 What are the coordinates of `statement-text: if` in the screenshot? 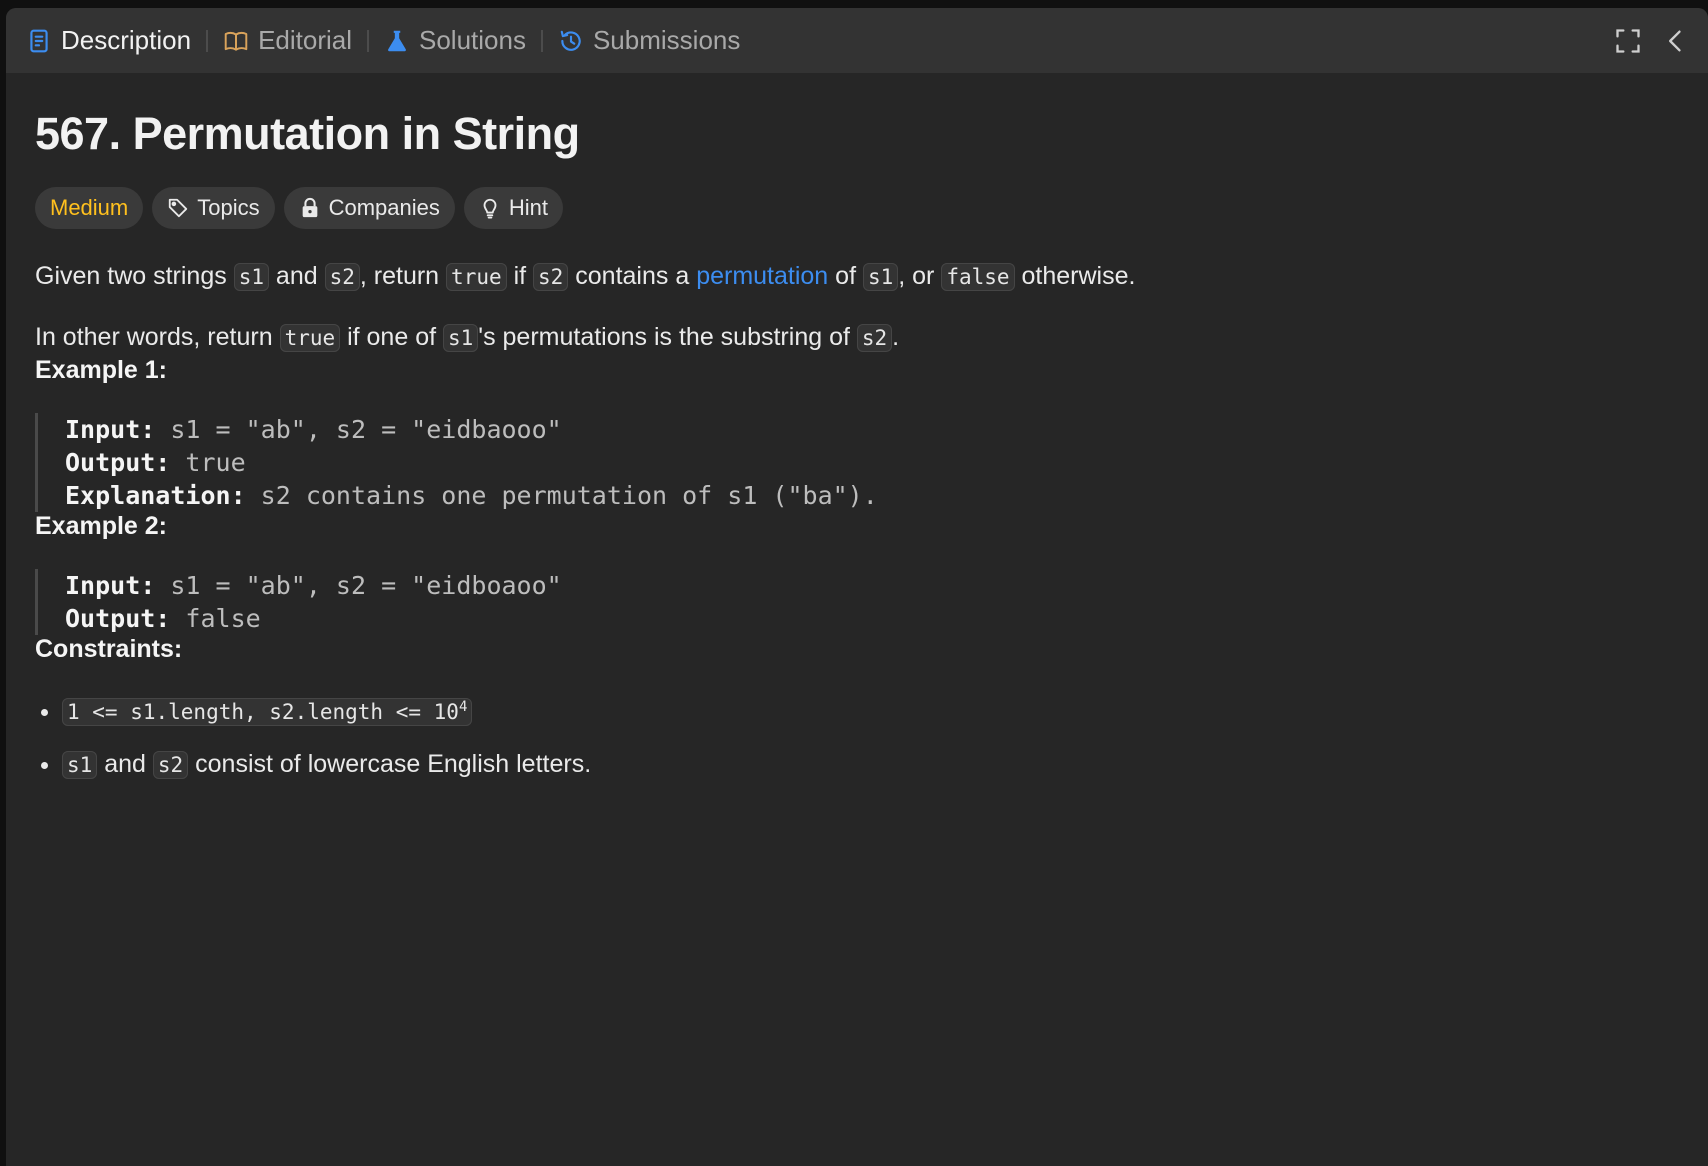 It's located at (520, 276).